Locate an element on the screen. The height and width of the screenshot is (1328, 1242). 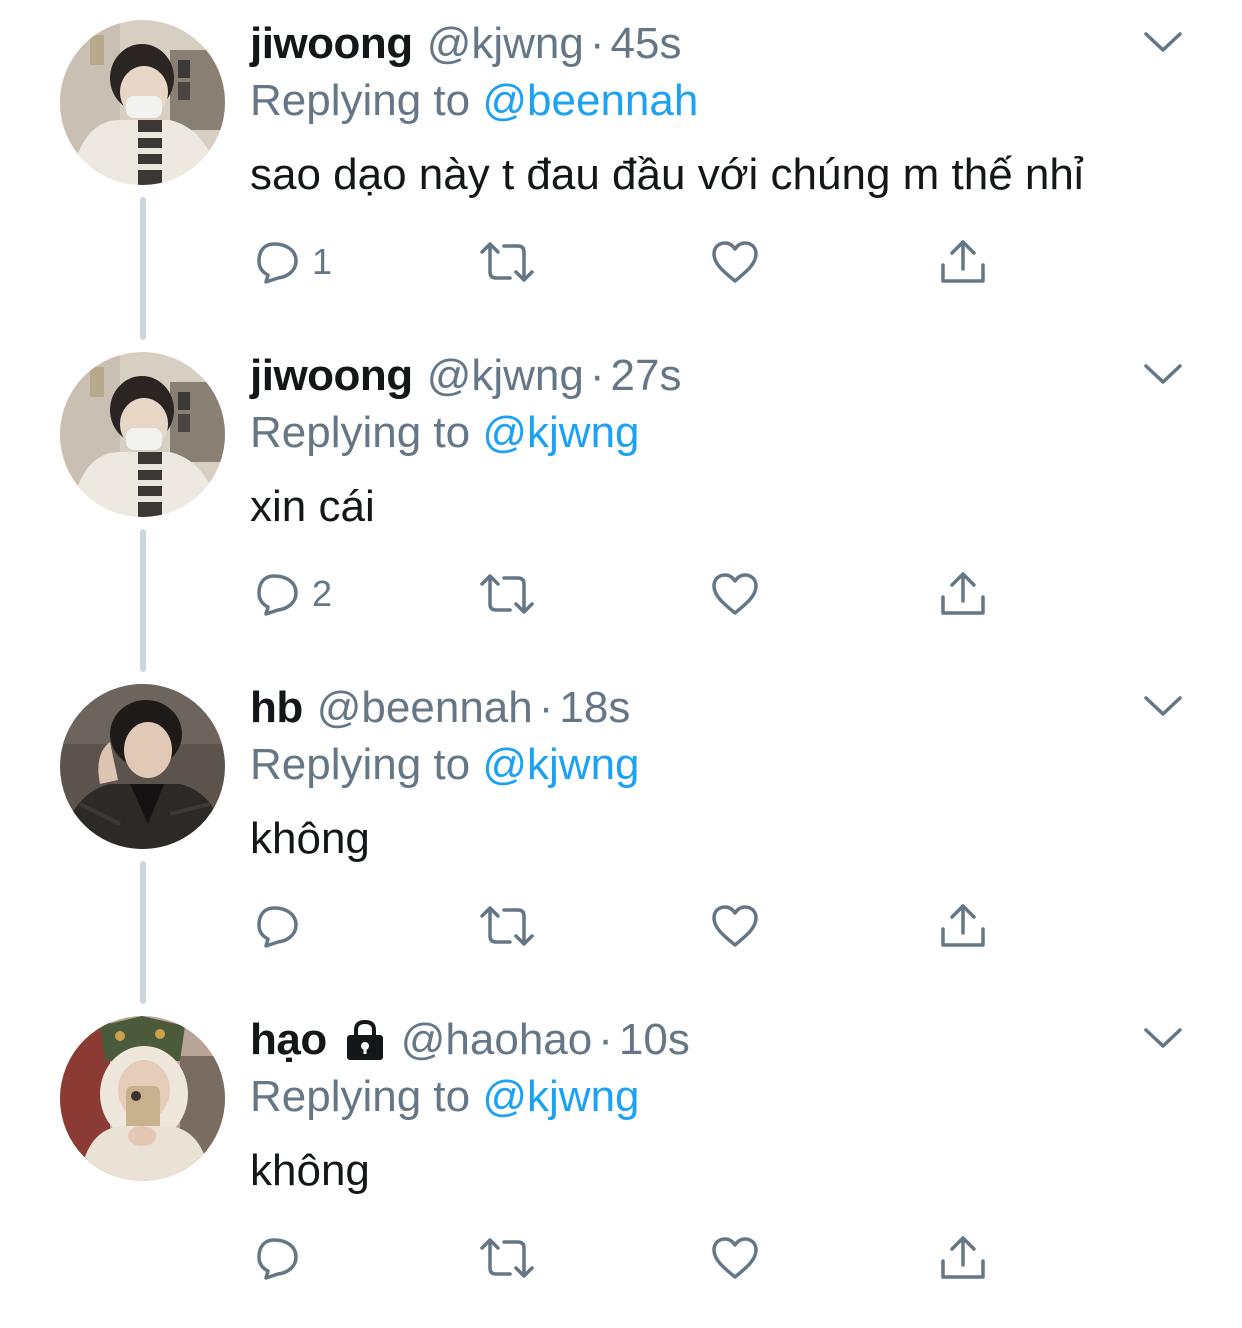
reply-button: 1 is located at coordinates (293, 262).